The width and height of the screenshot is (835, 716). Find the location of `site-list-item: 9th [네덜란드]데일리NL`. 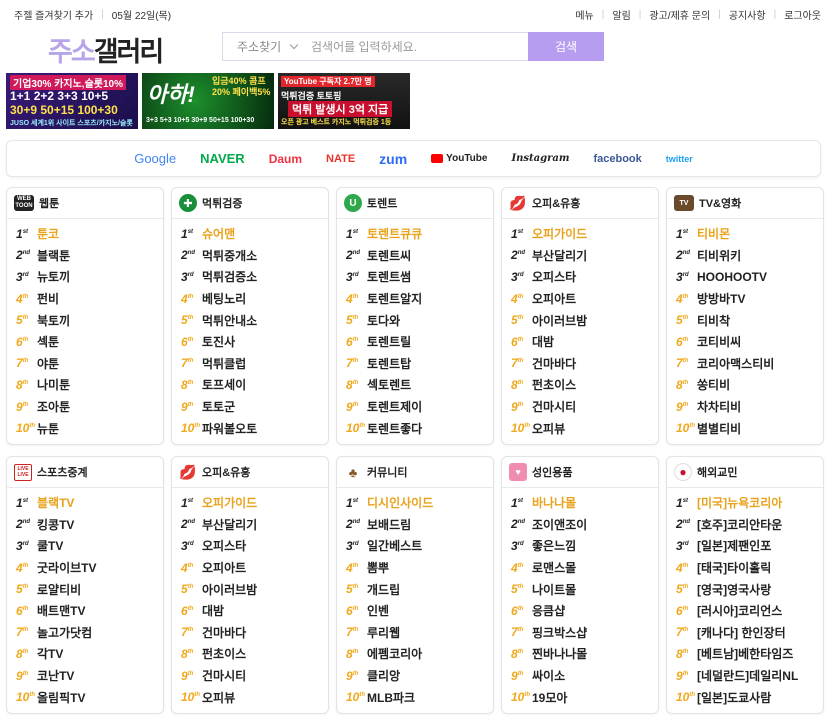

site-list-item: 9th [네덜란드]데일리NL is located at coordinates (745, 676).